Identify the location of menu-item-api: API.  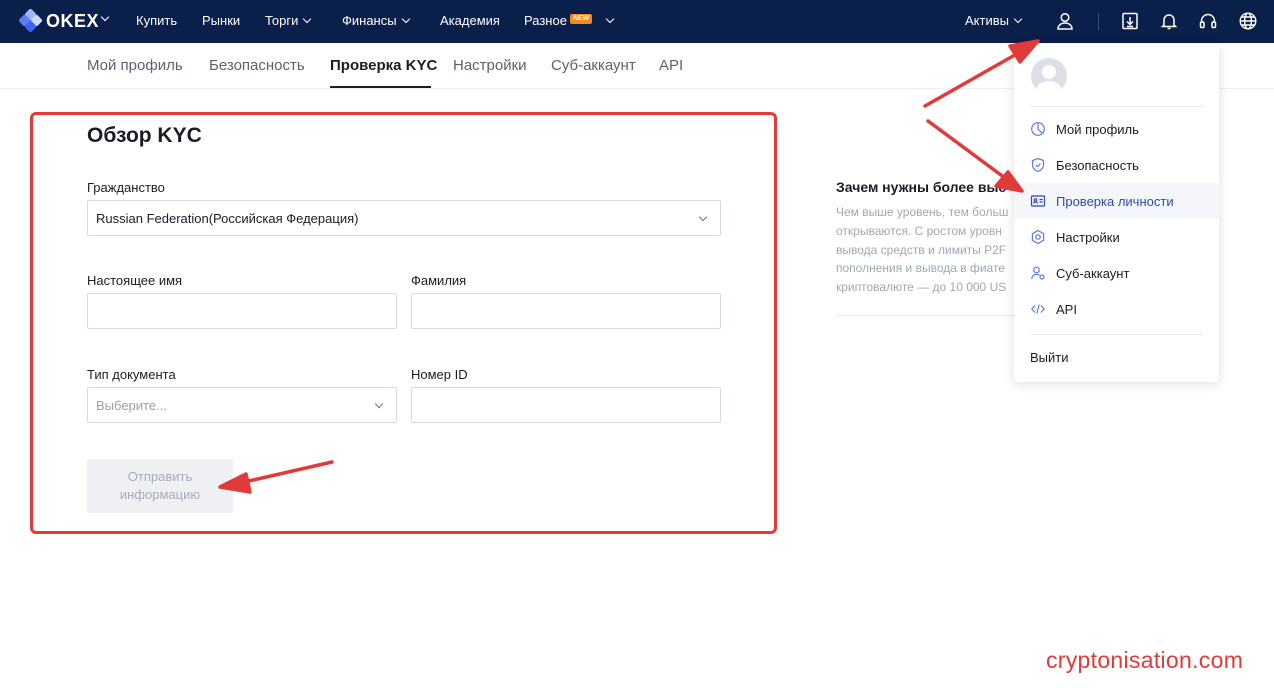
(1116, 309).